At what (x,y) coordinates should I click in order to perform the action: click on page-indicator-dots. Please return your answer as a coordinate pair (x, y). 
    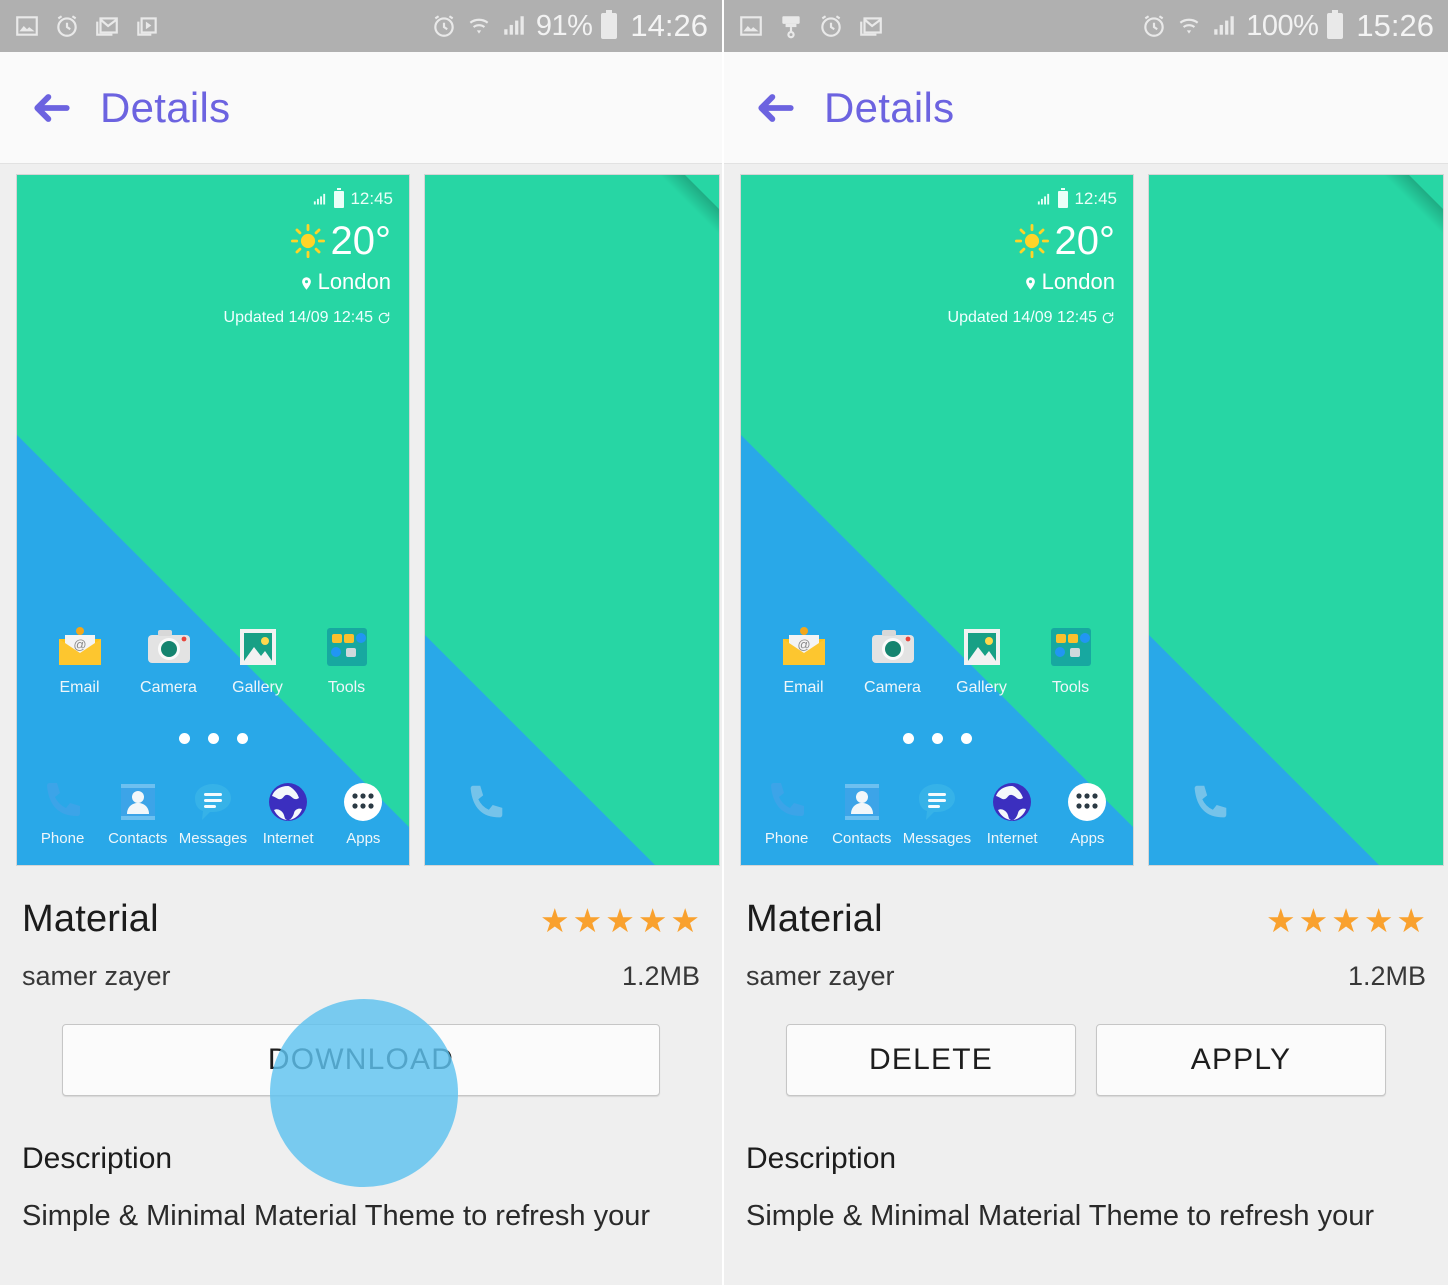
    Looking at the image, I should click on (937, 738).